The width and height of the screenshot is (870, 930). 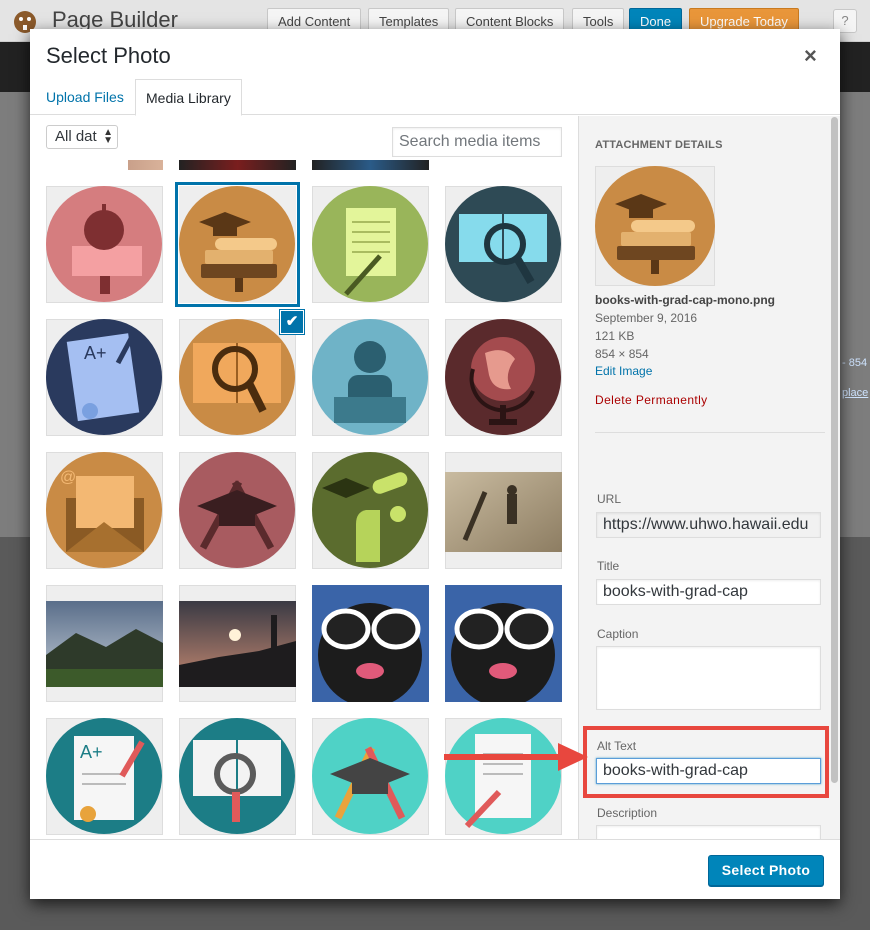 What do you see at coordinates (659, 145) in the screenshot?
I see `attachment-details-heading: Attachment Details` at bounding box center [659, 145].